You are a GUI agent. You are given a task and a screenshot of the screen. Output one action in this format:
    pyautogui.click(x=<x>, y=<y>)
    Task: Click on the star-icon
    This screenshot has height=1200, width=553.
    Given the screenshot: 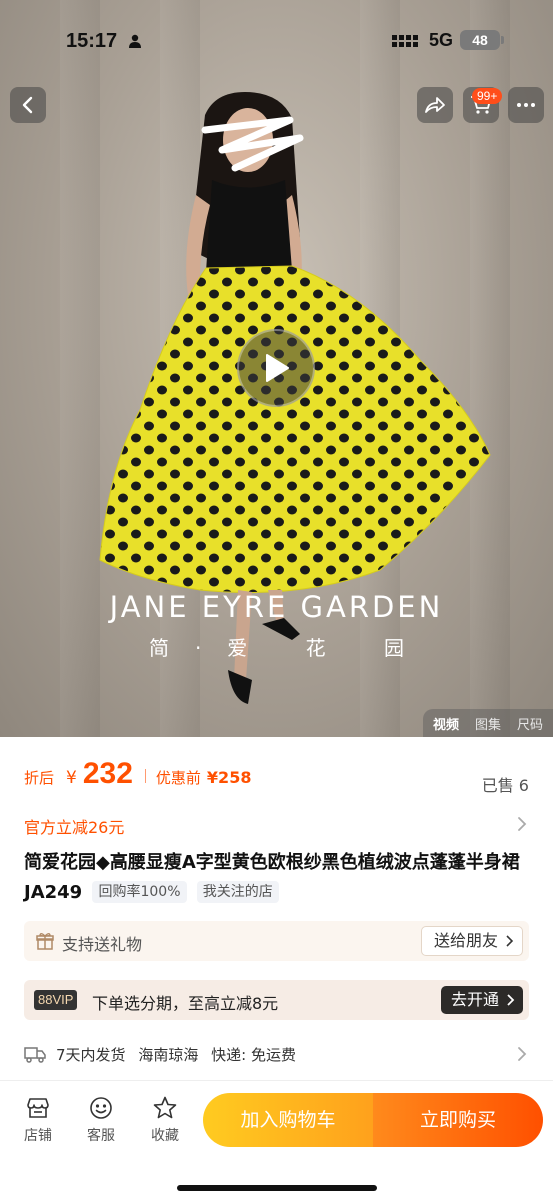 What is the action you would take?
    pyautogui.click(x=165, y=1107)
    